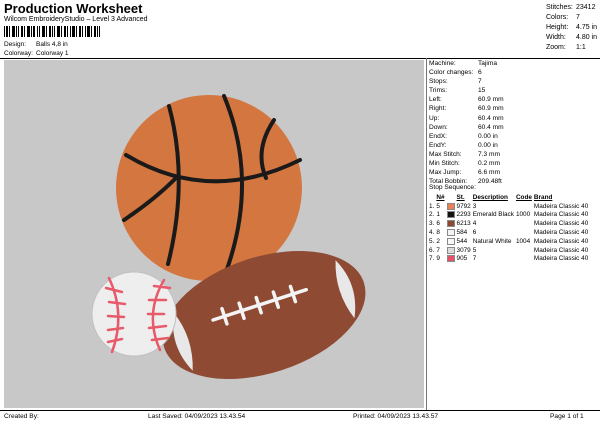  Describe the element at coordinates (438, 224) in the screenshot. I see `needle-number: 6` at that location.